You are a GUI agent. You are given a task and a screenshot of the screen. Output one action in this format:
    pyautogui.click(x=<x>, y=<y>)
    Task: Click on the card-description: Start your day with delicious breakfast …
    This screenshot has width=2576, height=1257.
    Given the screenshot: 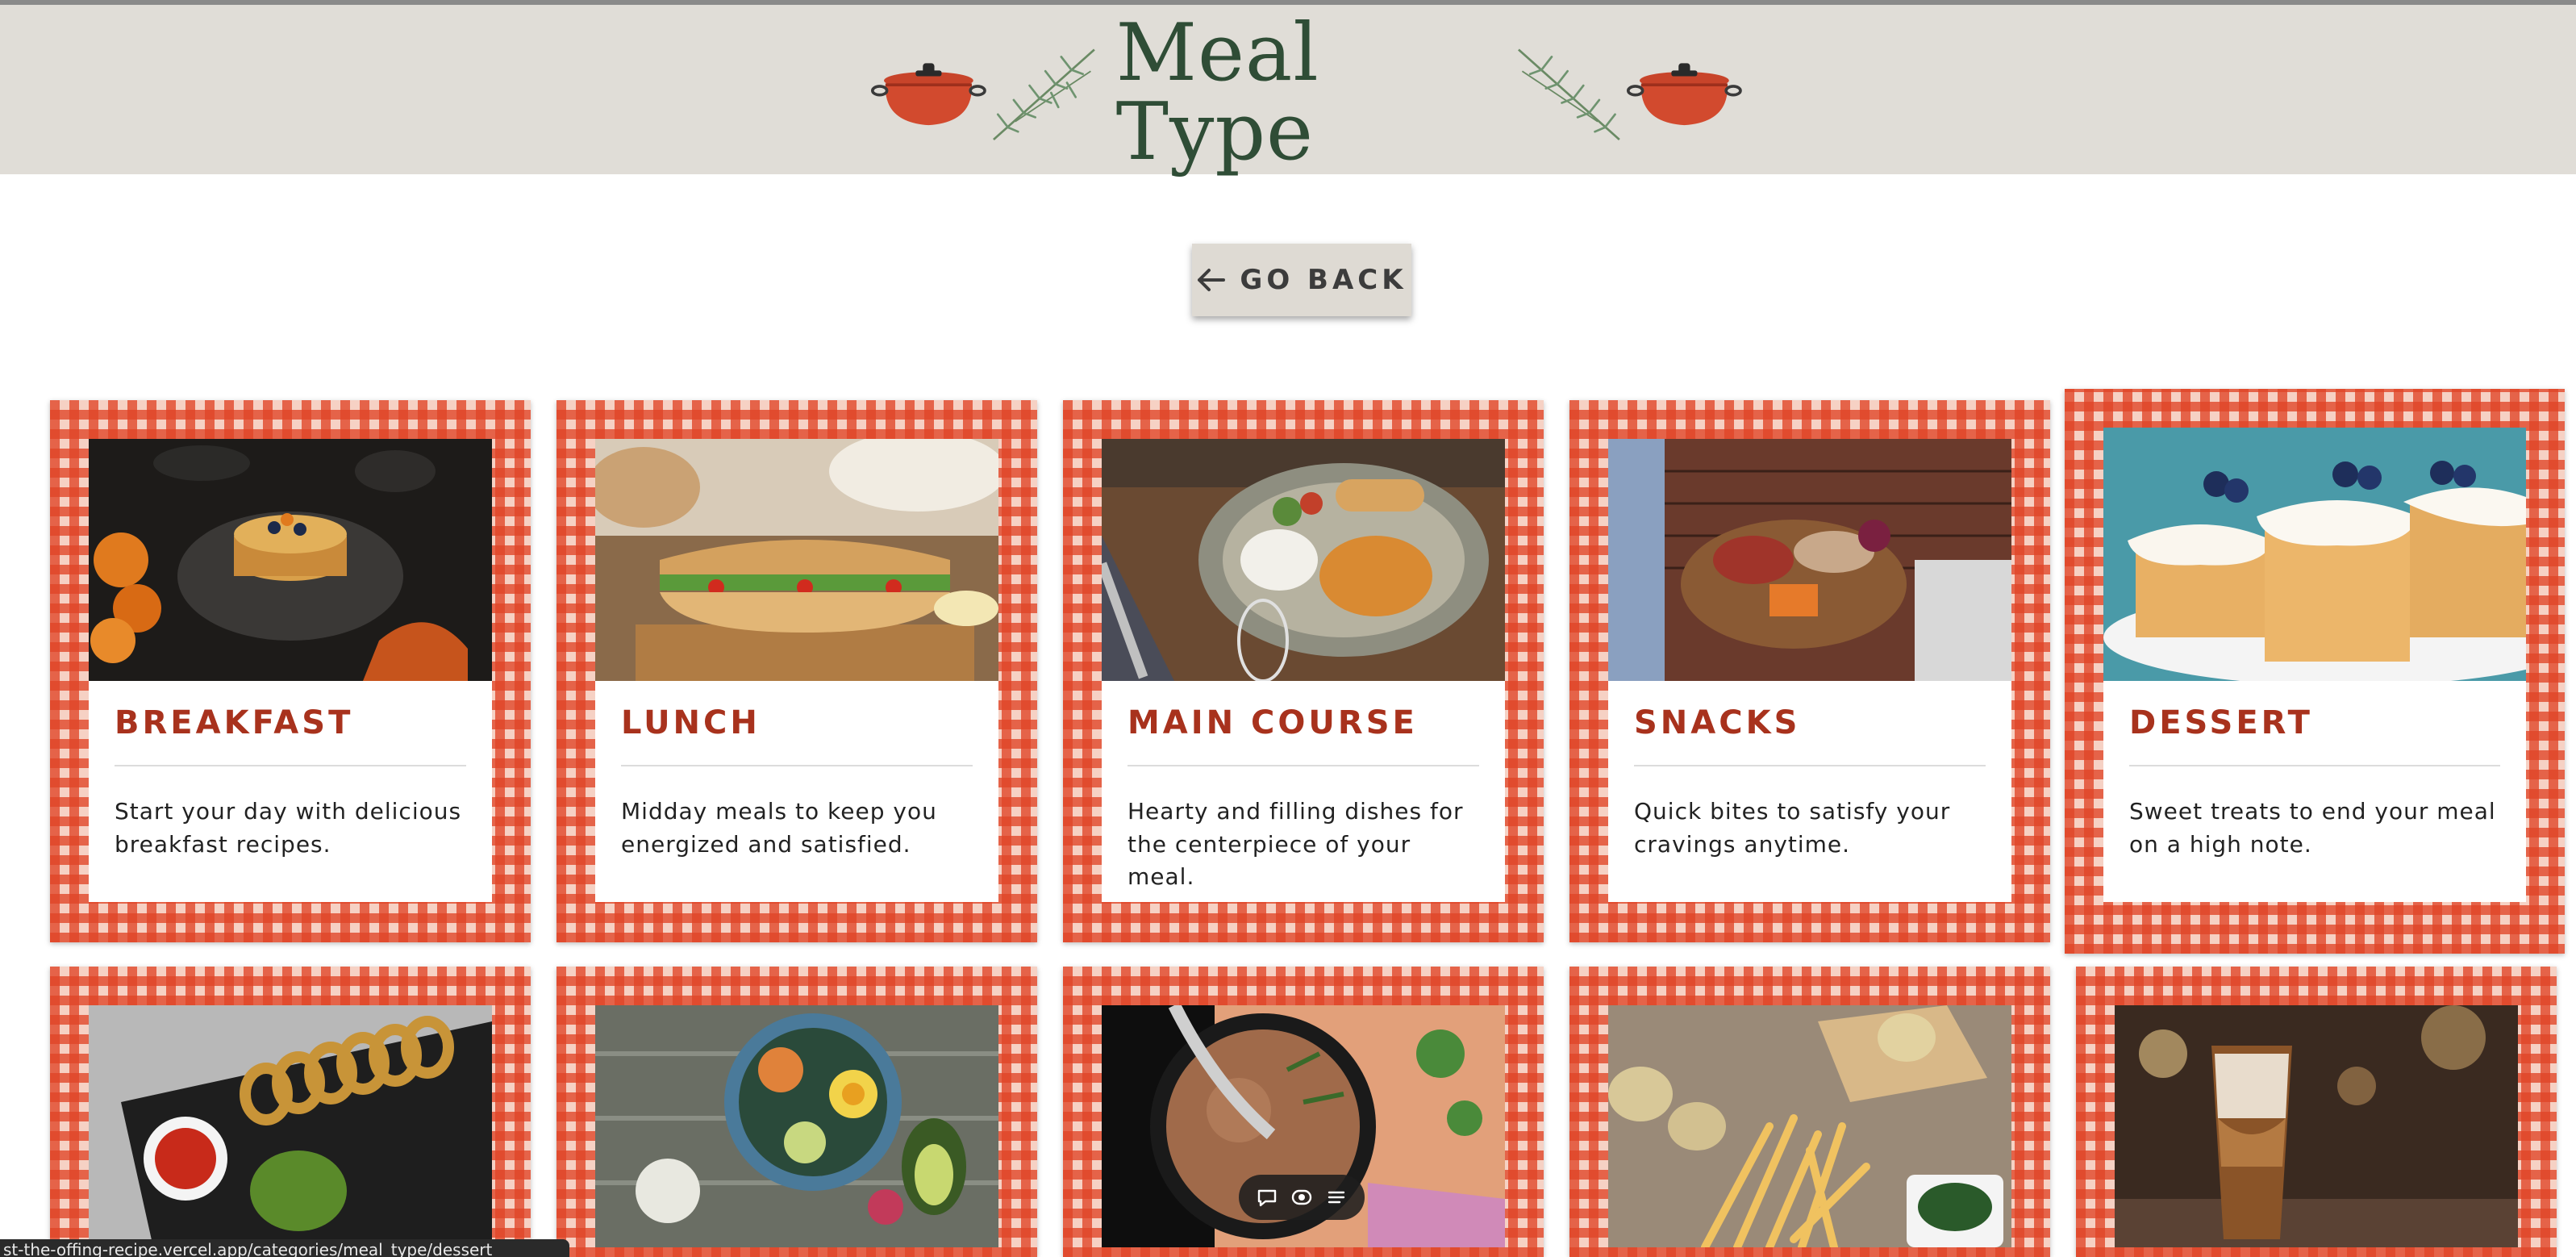 What is the action you would take?
    pyautogui.click(x=288, y=828)
    